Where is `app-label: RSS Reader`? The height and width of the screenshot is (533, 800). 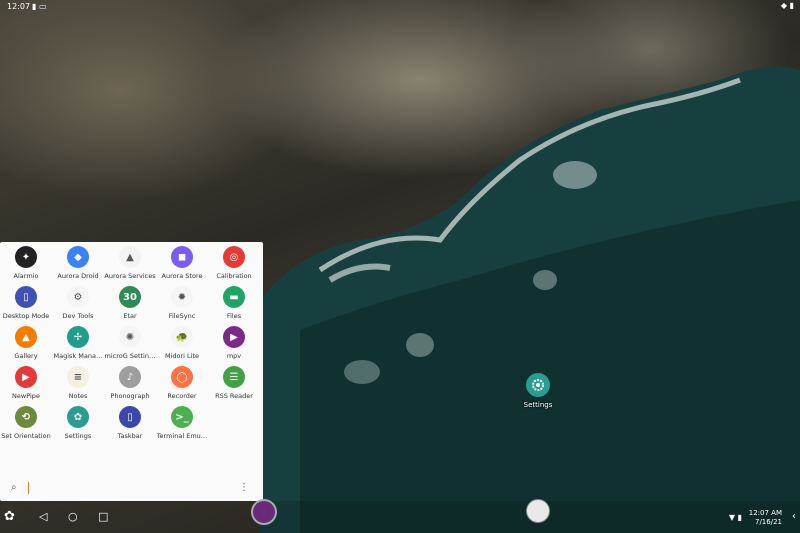 app-label: RSS Reader is located at coordinates (234, 396).